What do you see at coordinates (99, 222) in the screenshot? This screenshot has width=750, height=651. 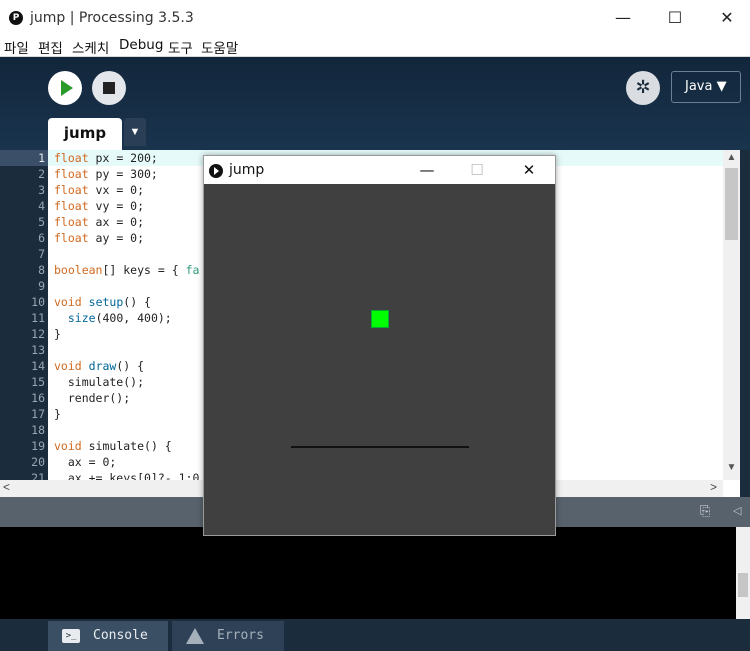 I see `code-line: float ax = 0;` at bounding box center [99, 222].